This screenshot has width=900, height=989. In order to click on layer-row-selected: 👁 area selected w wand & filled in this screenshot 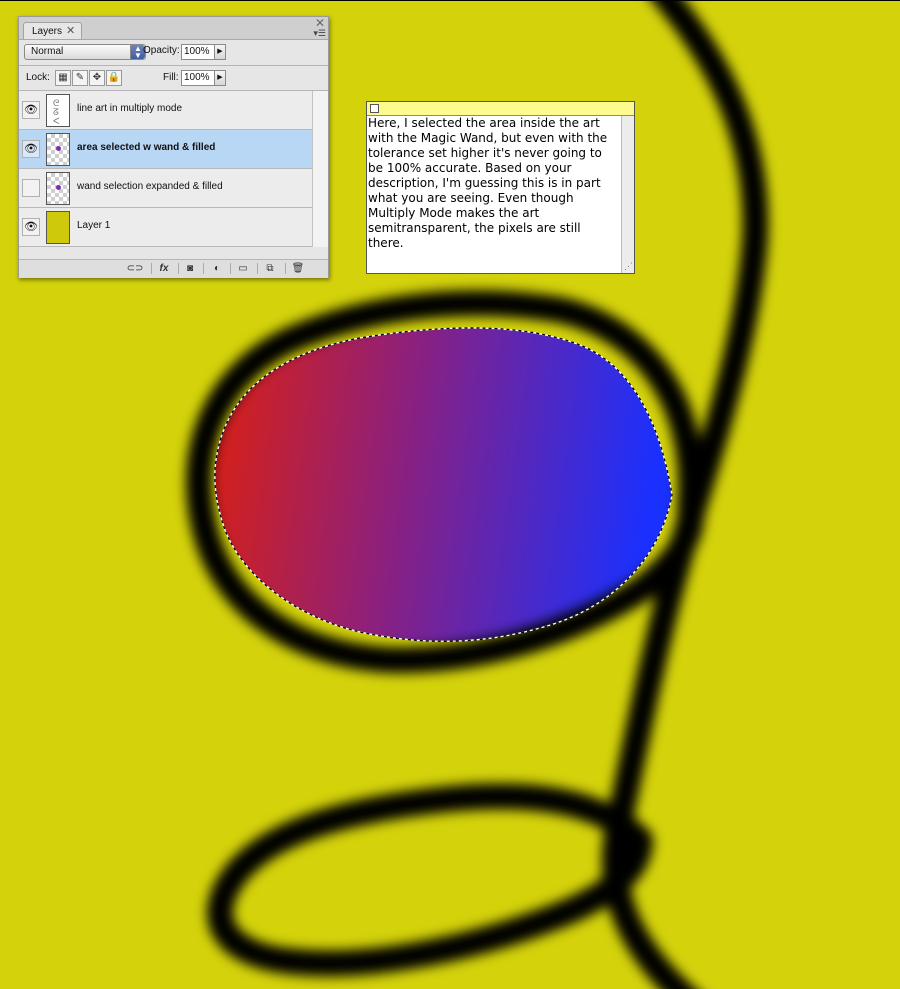, I will do `click(165, 149)`.